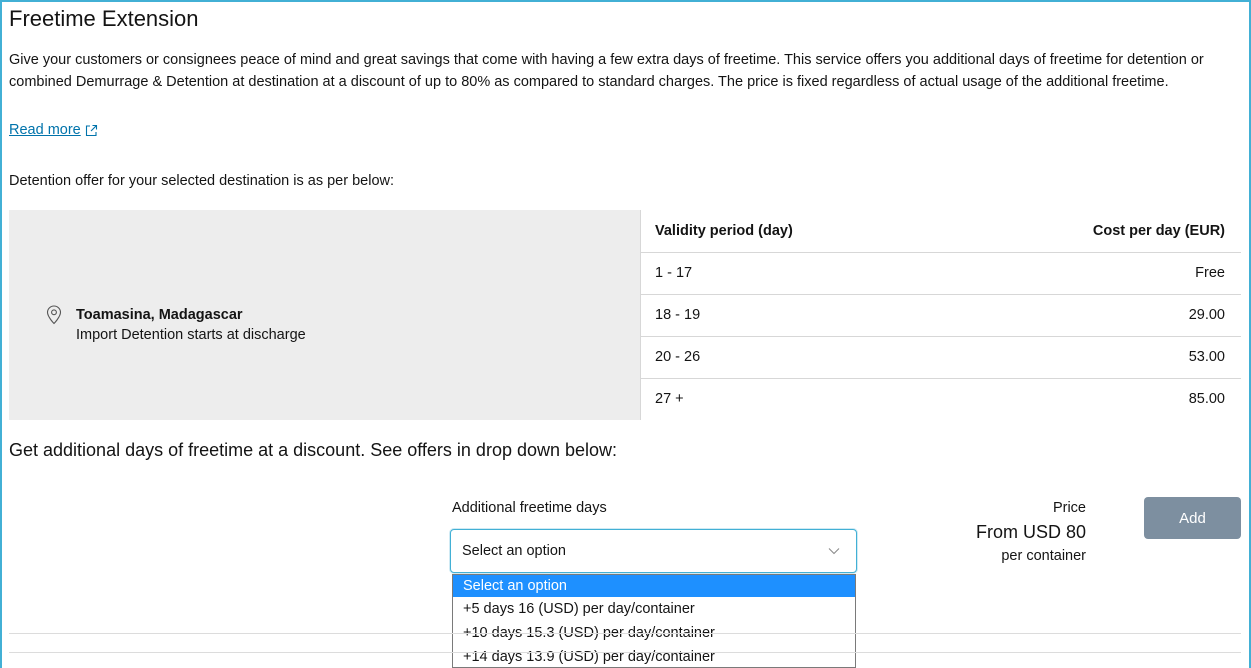 This screenshot has width=1251, height=668. I want to click on table-header-row: Validity period (day) Cost per day (EUR), so click(940, 231).